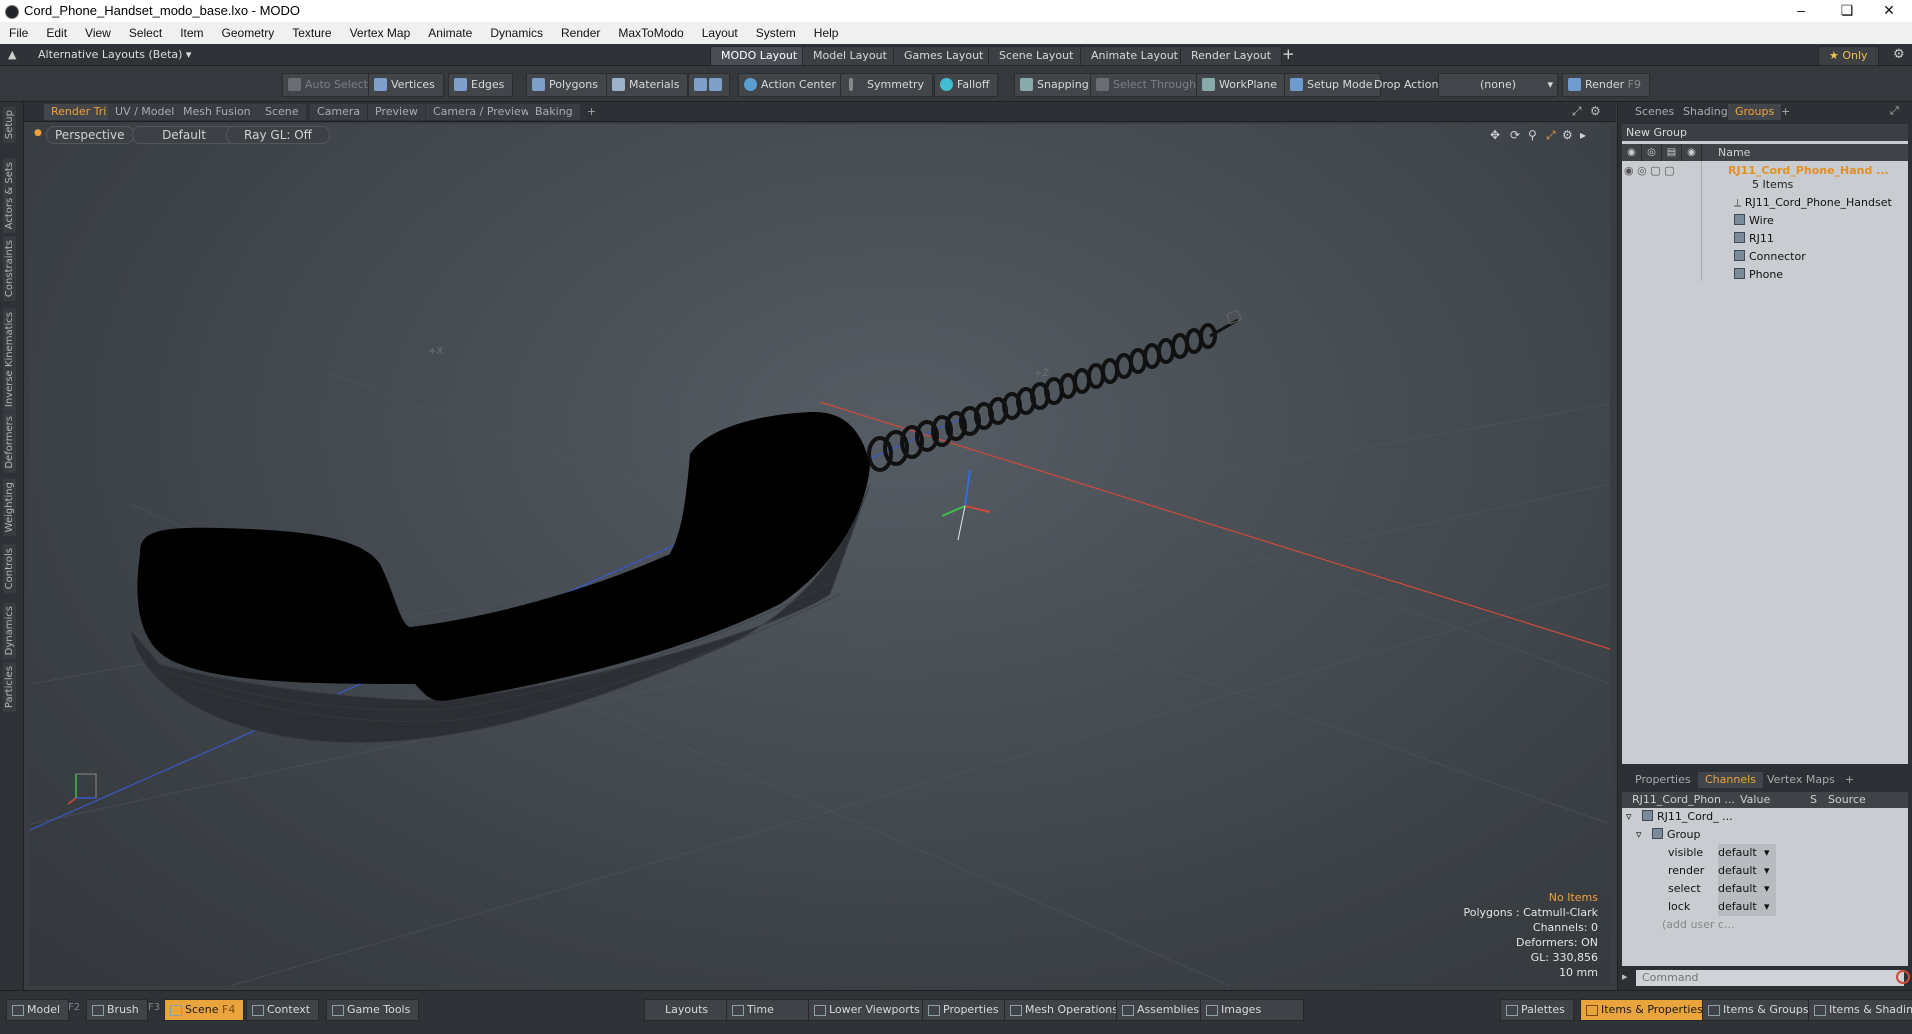 The height and width of the screenshot is (1034, 1912). Describe the element at coordinates (1148, 85) in the screenshot. I see `select-through-button: Select Through` at that location.